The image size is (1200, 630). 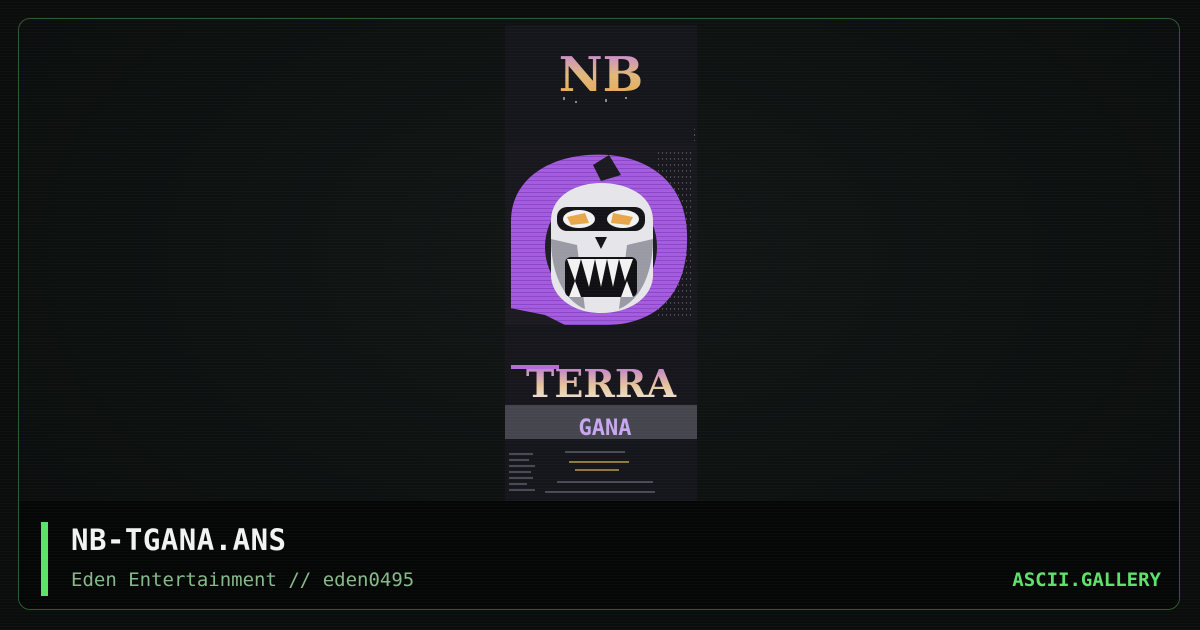 What do you see at coordinates (44, 559) in the screenshot?
I see `accent-bar` at bounding box center [44, 559].